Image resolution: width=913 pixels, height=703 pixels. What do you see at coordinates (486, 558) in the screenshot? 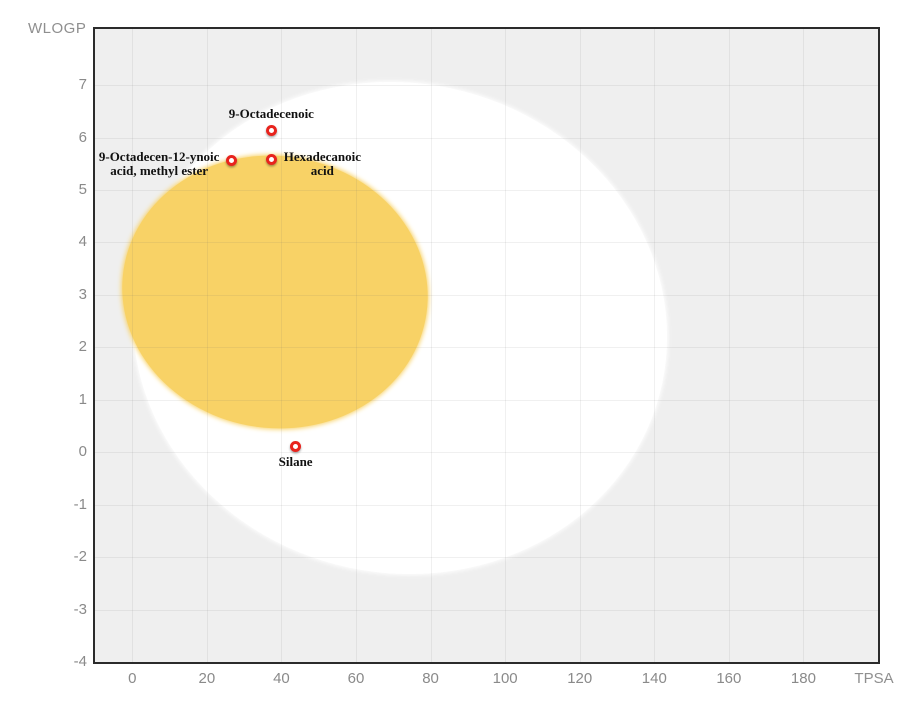
I see `gridline-y--2` at bounding box center [486, 558].